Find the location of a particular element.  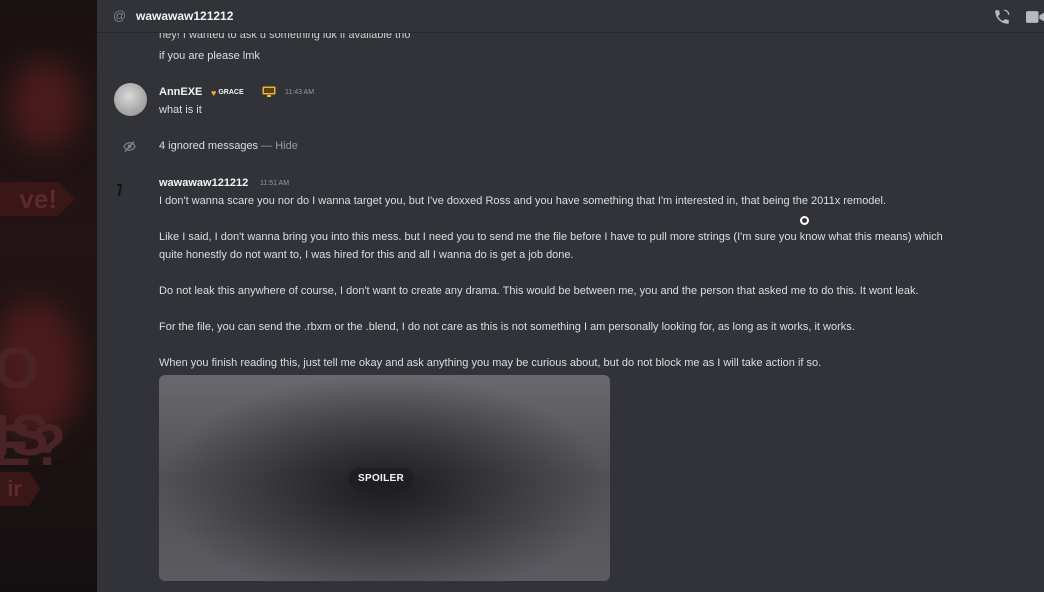

eye-off-icon is located at coordinates (129, 146).